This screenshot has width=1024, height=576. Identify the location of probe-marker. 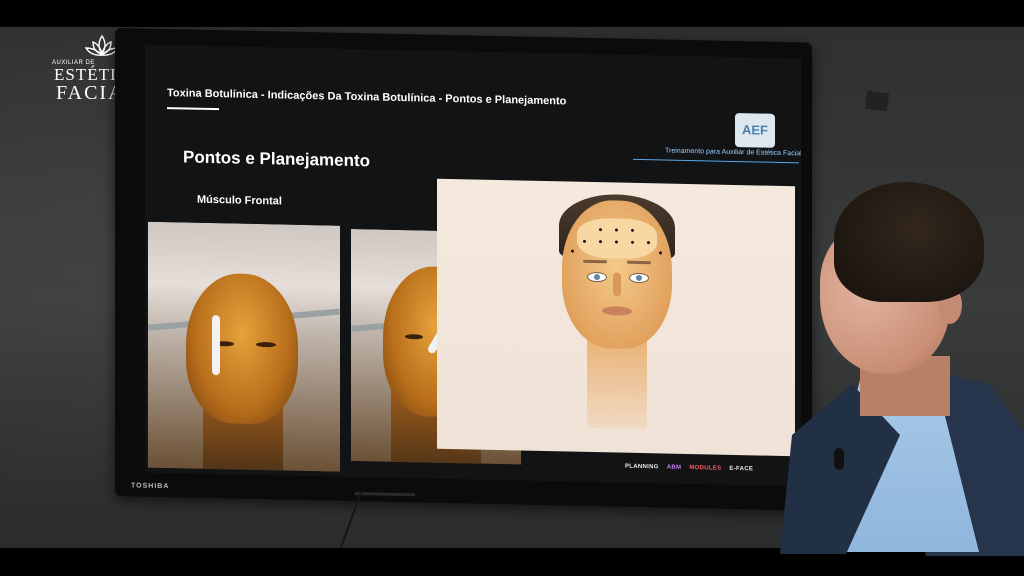
(216, 345).